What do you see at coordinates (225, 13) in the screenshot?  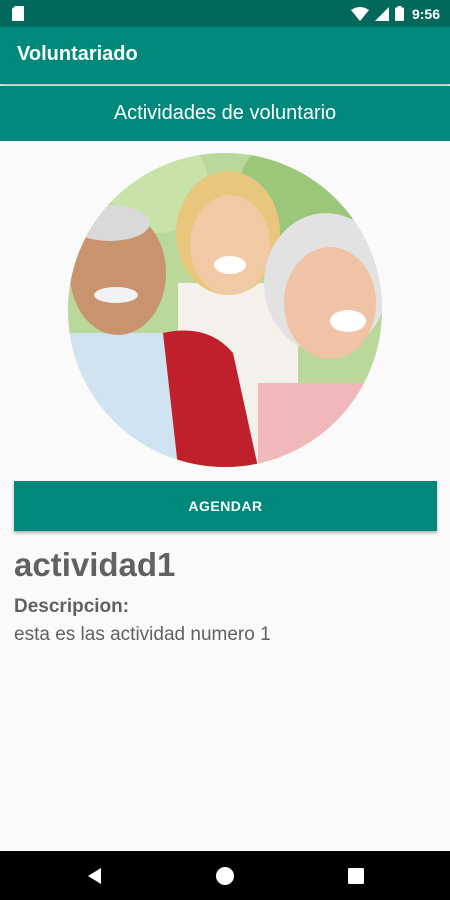 I see `status-bar: 9:56` at bounding box center [225, 13].